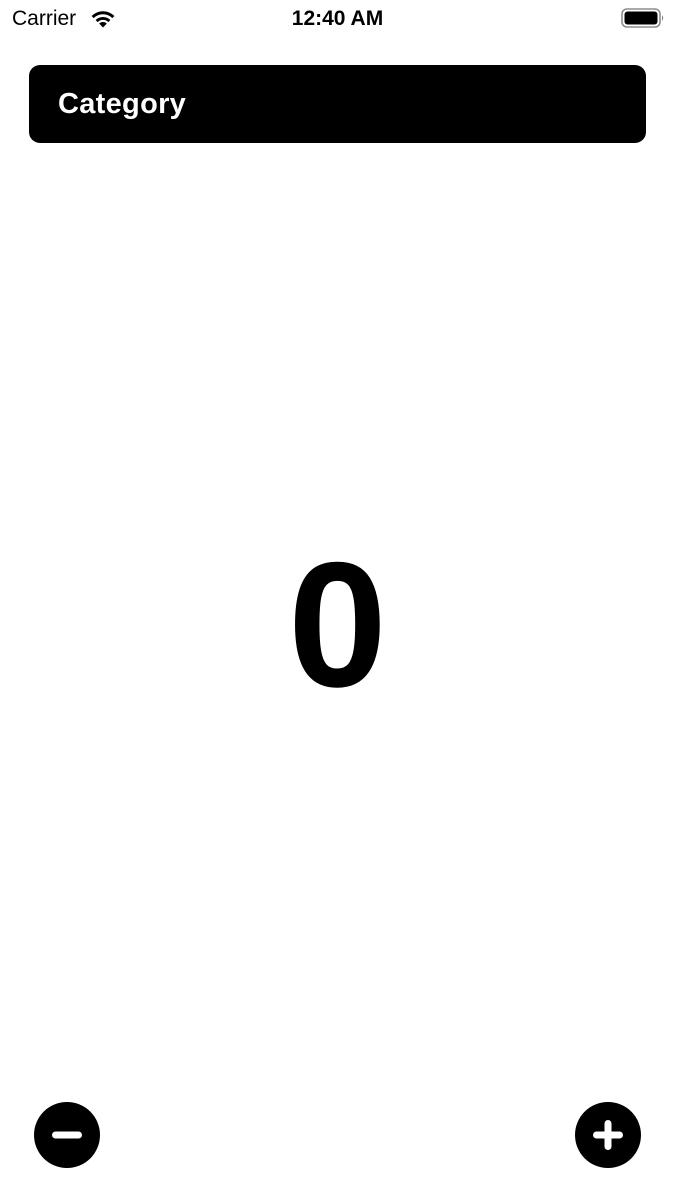 The height and width of the screenshot is (1200, 675). I want to click on status-bar: Carrier 12:40 AM, so click(337, 19).